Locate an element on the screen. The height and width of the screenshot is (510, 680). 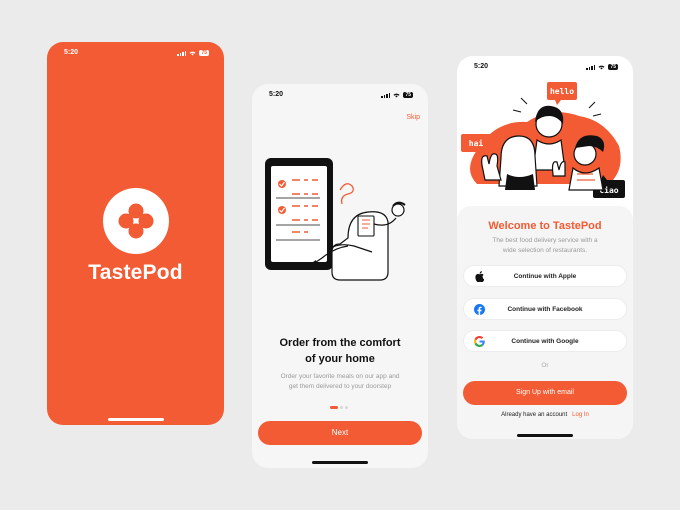
greeting-illustration: hello hai ciao is located at coordinates (543, 140).